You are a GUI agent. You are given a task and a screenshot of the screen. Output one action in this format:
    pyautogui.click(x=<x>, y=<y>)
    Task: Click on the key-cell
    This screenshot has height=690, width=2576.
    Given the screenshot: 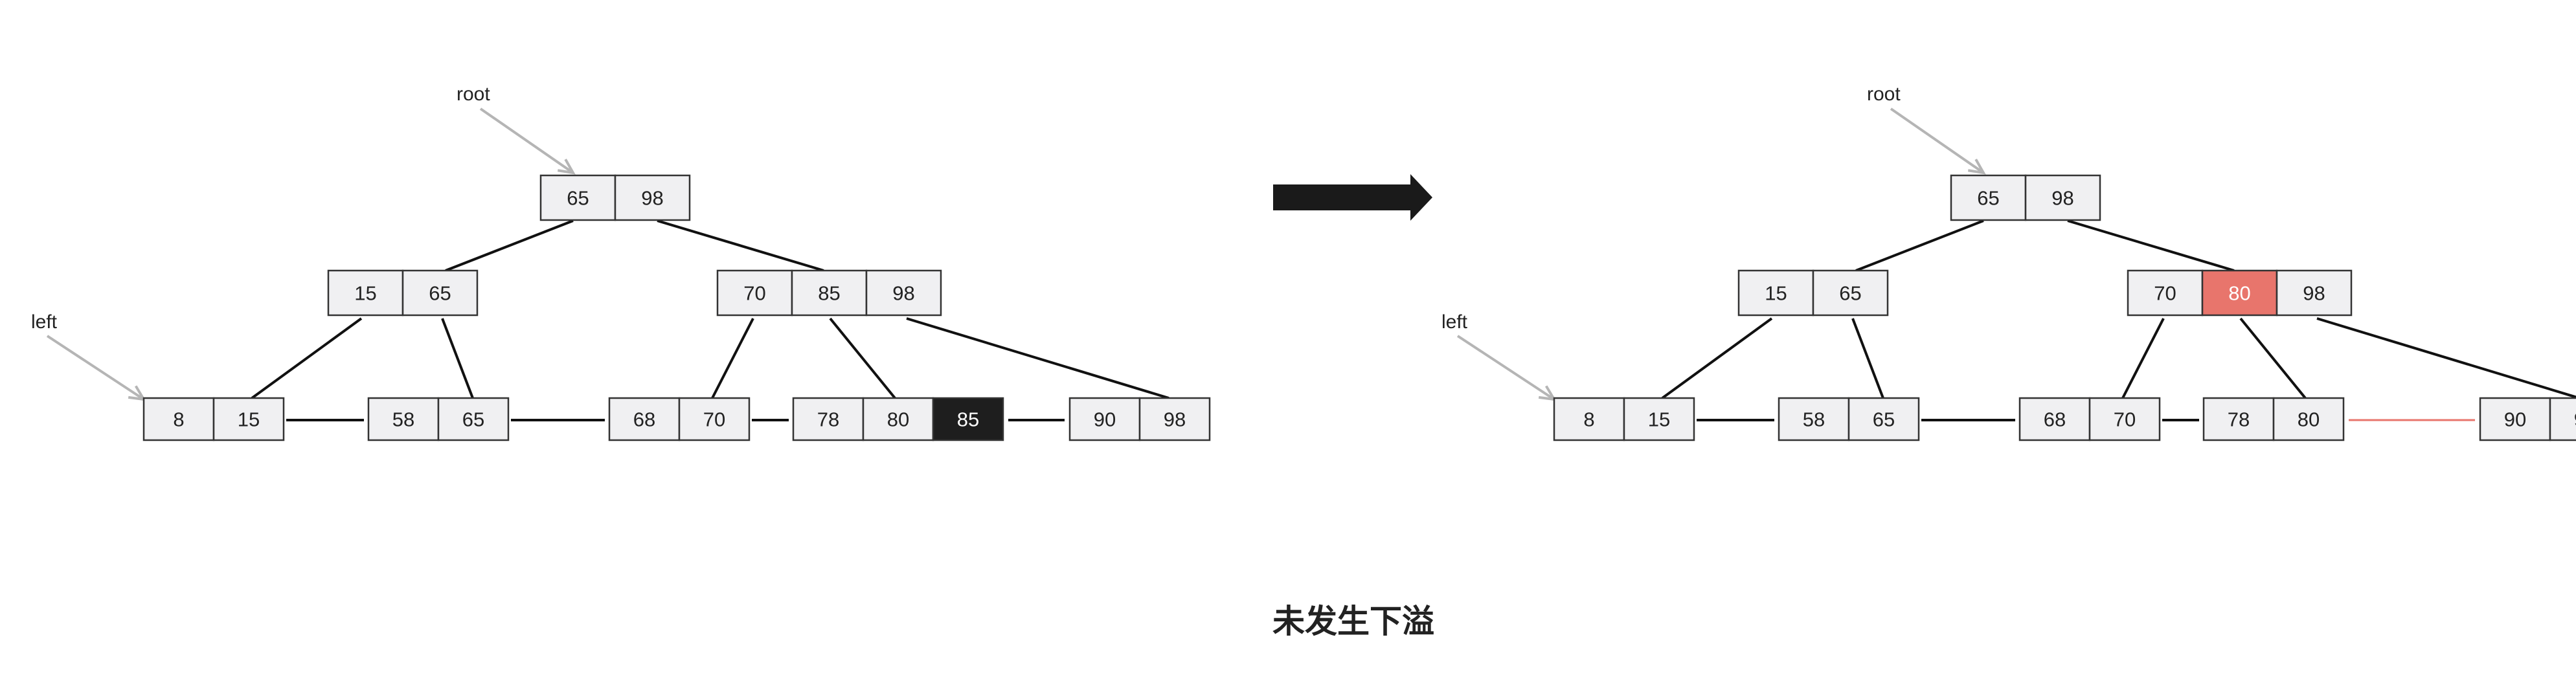 What is the action you would take?
    pyautogui.click(x=2562, y=419)
    